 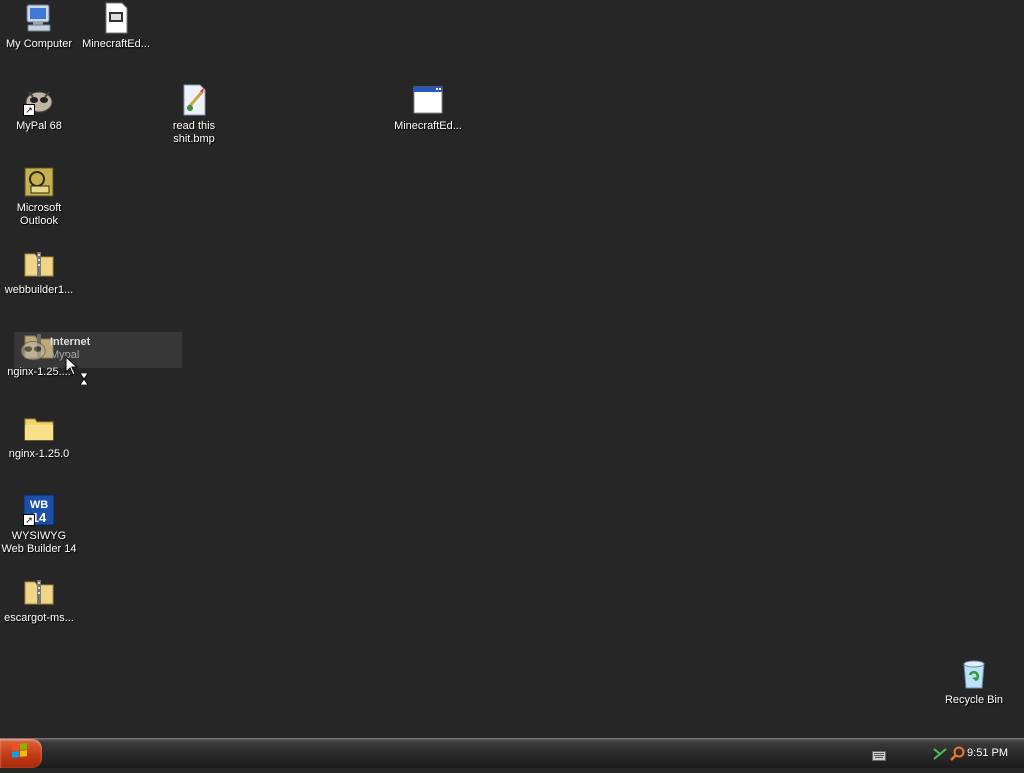 I want to click on keyboard-icon, so click(x=879, y=757).